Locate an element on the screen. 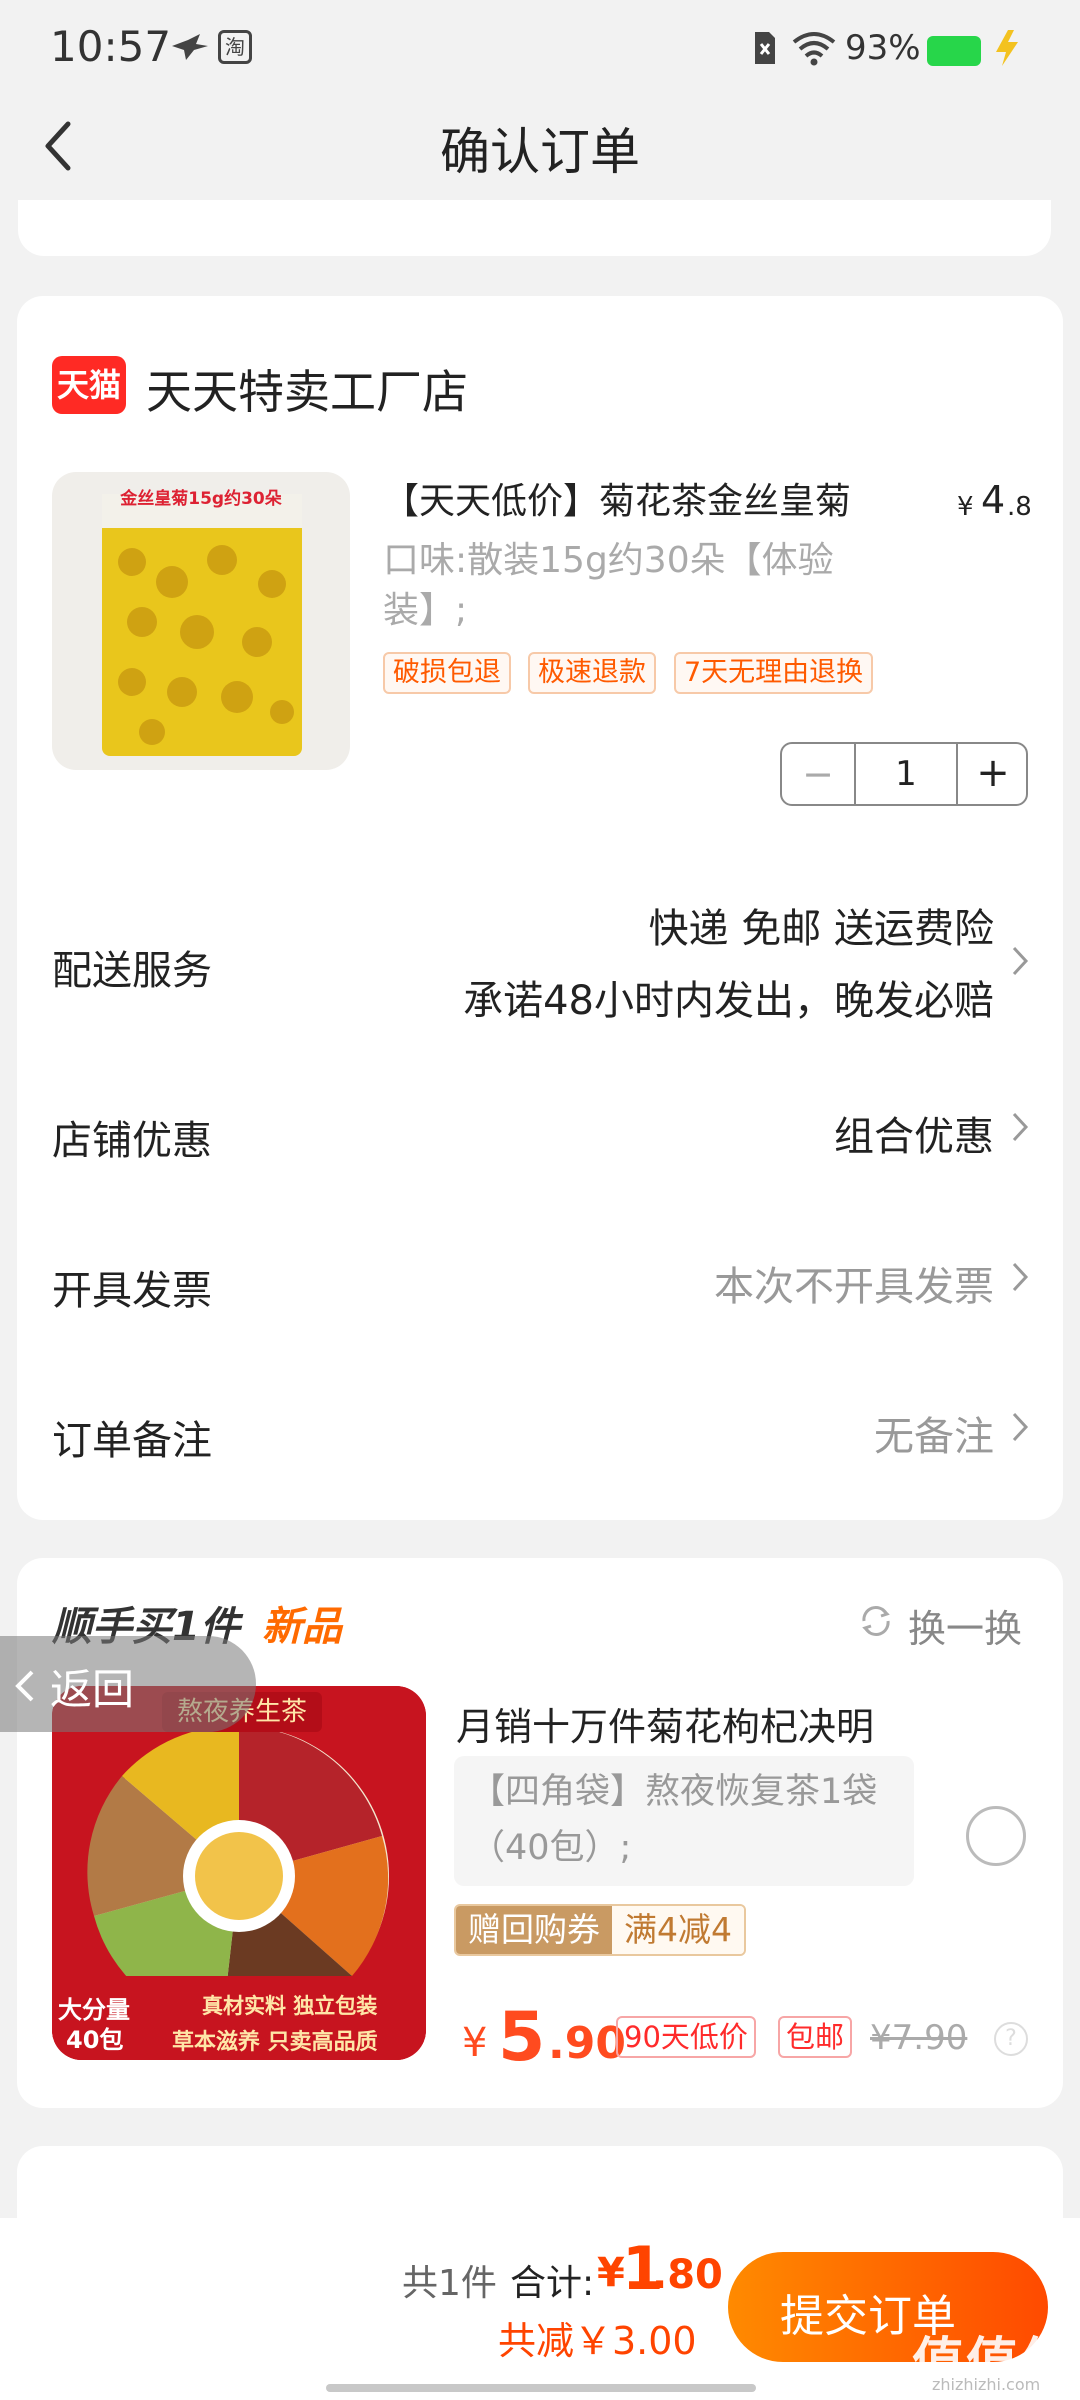 The image size is (1080, 2400). upsell-spec: 【四角袋】熬夜恢复茶1袋（40包）; is located at coordinates (685, 1820).